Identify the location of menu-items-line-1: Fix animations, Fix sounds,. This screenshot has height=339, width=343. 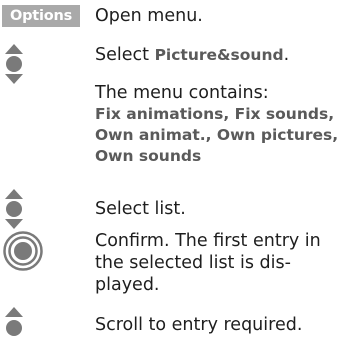
(215, 114).